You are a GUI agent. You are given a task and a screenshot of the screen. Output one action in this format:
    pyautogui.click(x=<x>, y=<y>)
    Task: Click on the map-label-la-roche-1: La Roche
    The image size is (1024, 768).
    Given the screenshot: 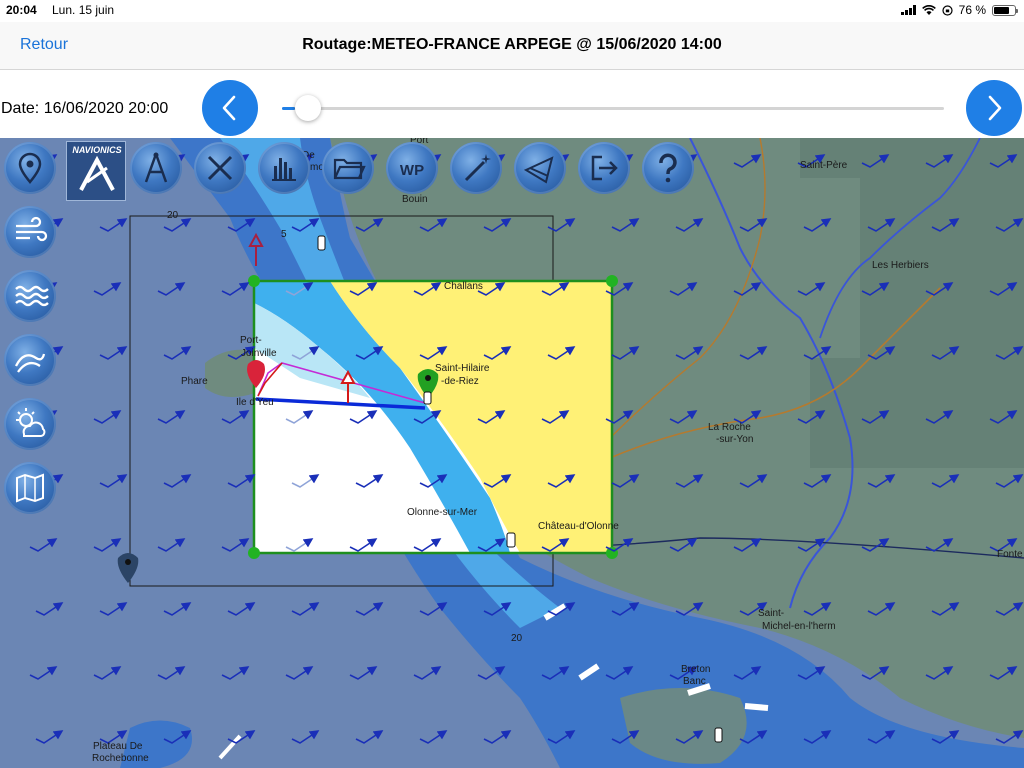 What is the action you would take?
    pyautogui.click(x=729, y=427)
    